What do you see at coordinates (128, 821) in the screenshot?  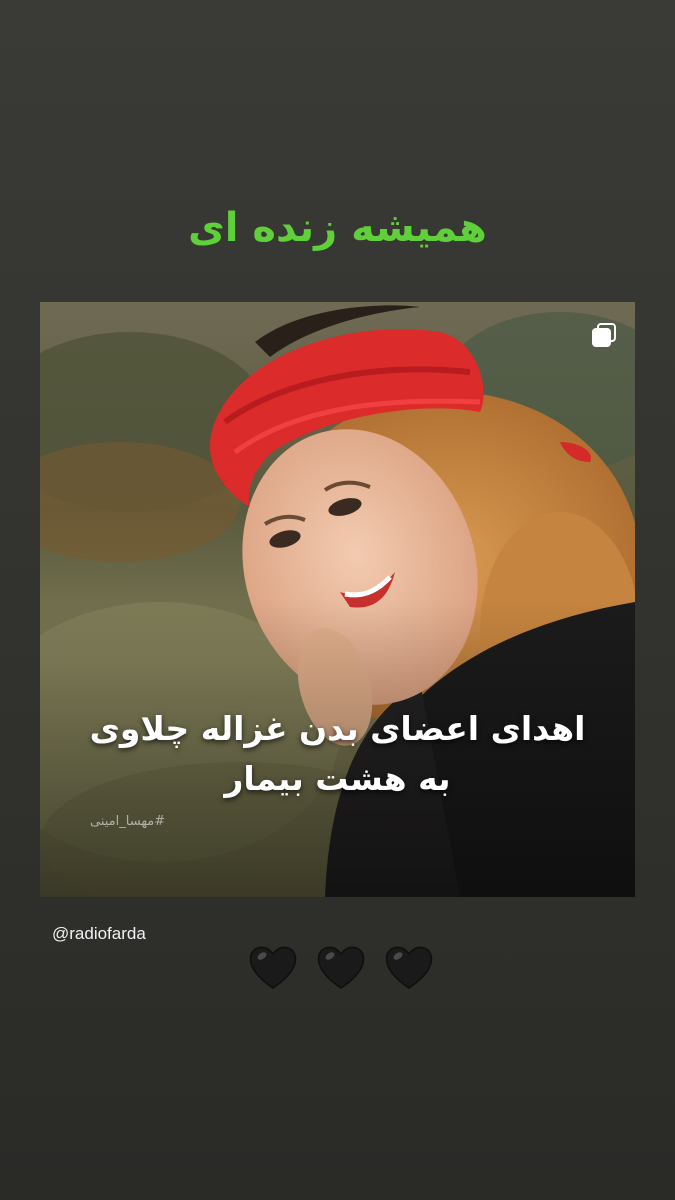 I see `post-hashtag: #مهسا_امینی` at bounding box center [128, 821].